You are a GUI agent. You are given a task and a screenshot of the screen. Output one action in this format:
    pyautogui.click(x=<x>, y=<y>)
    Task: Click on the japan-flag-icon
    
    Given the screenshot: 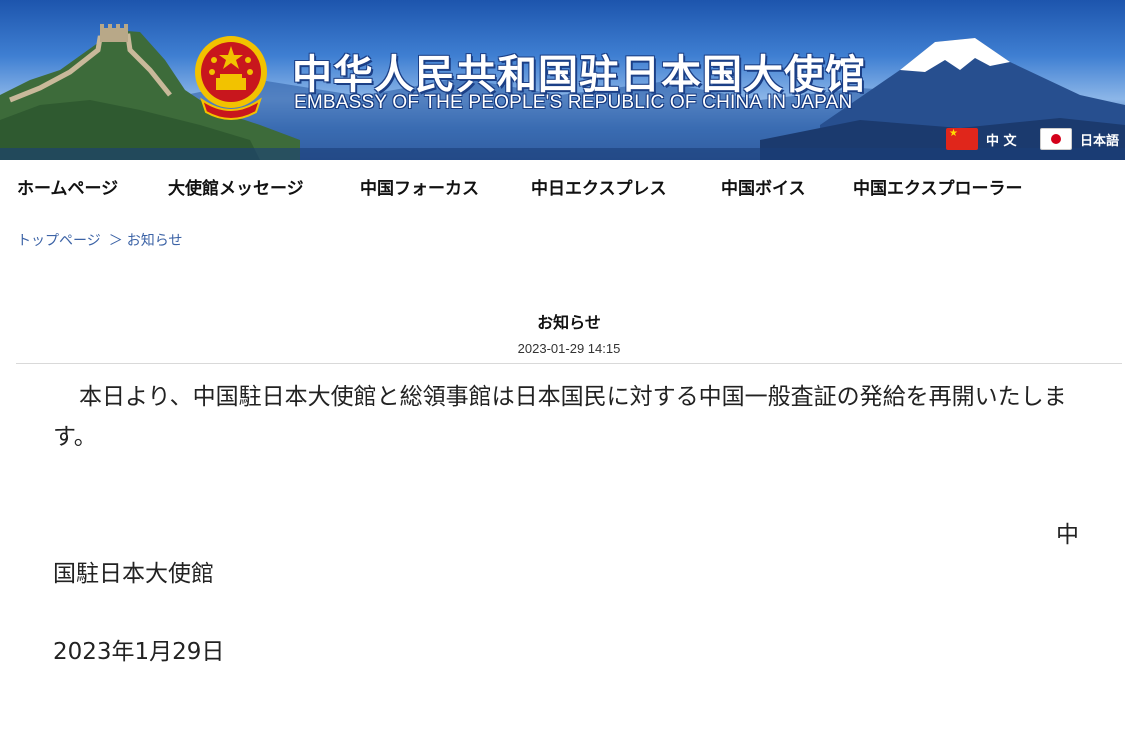 What is the action you would take?
    pyautogui.click(x=1056, y=139)
    